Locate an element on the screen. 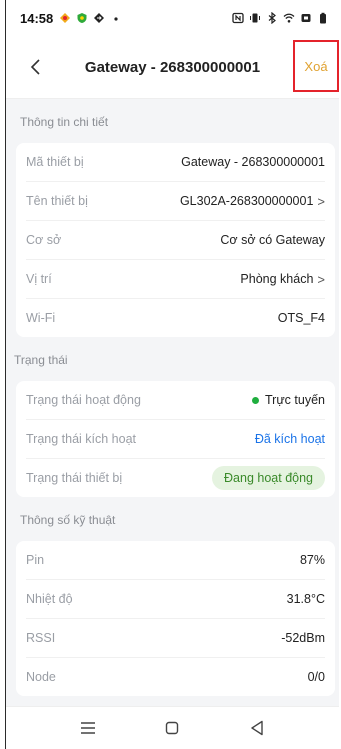 This screenshot has width=341, height=749. menu-button is located at coordinates (88, 728).